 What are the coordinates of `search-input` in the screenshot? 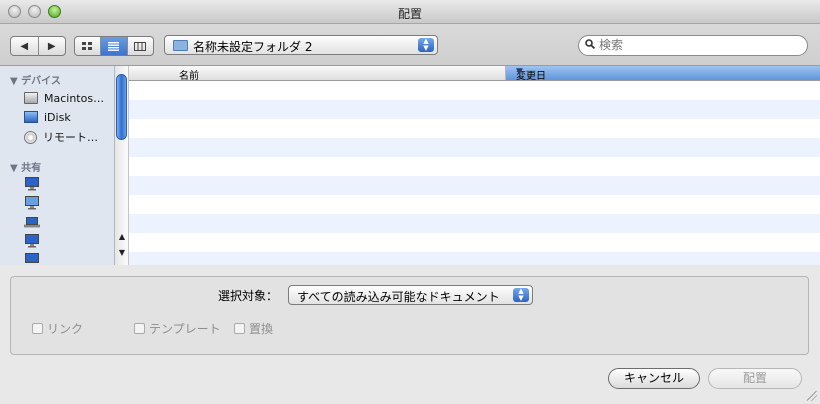 It's located at (694, 45).